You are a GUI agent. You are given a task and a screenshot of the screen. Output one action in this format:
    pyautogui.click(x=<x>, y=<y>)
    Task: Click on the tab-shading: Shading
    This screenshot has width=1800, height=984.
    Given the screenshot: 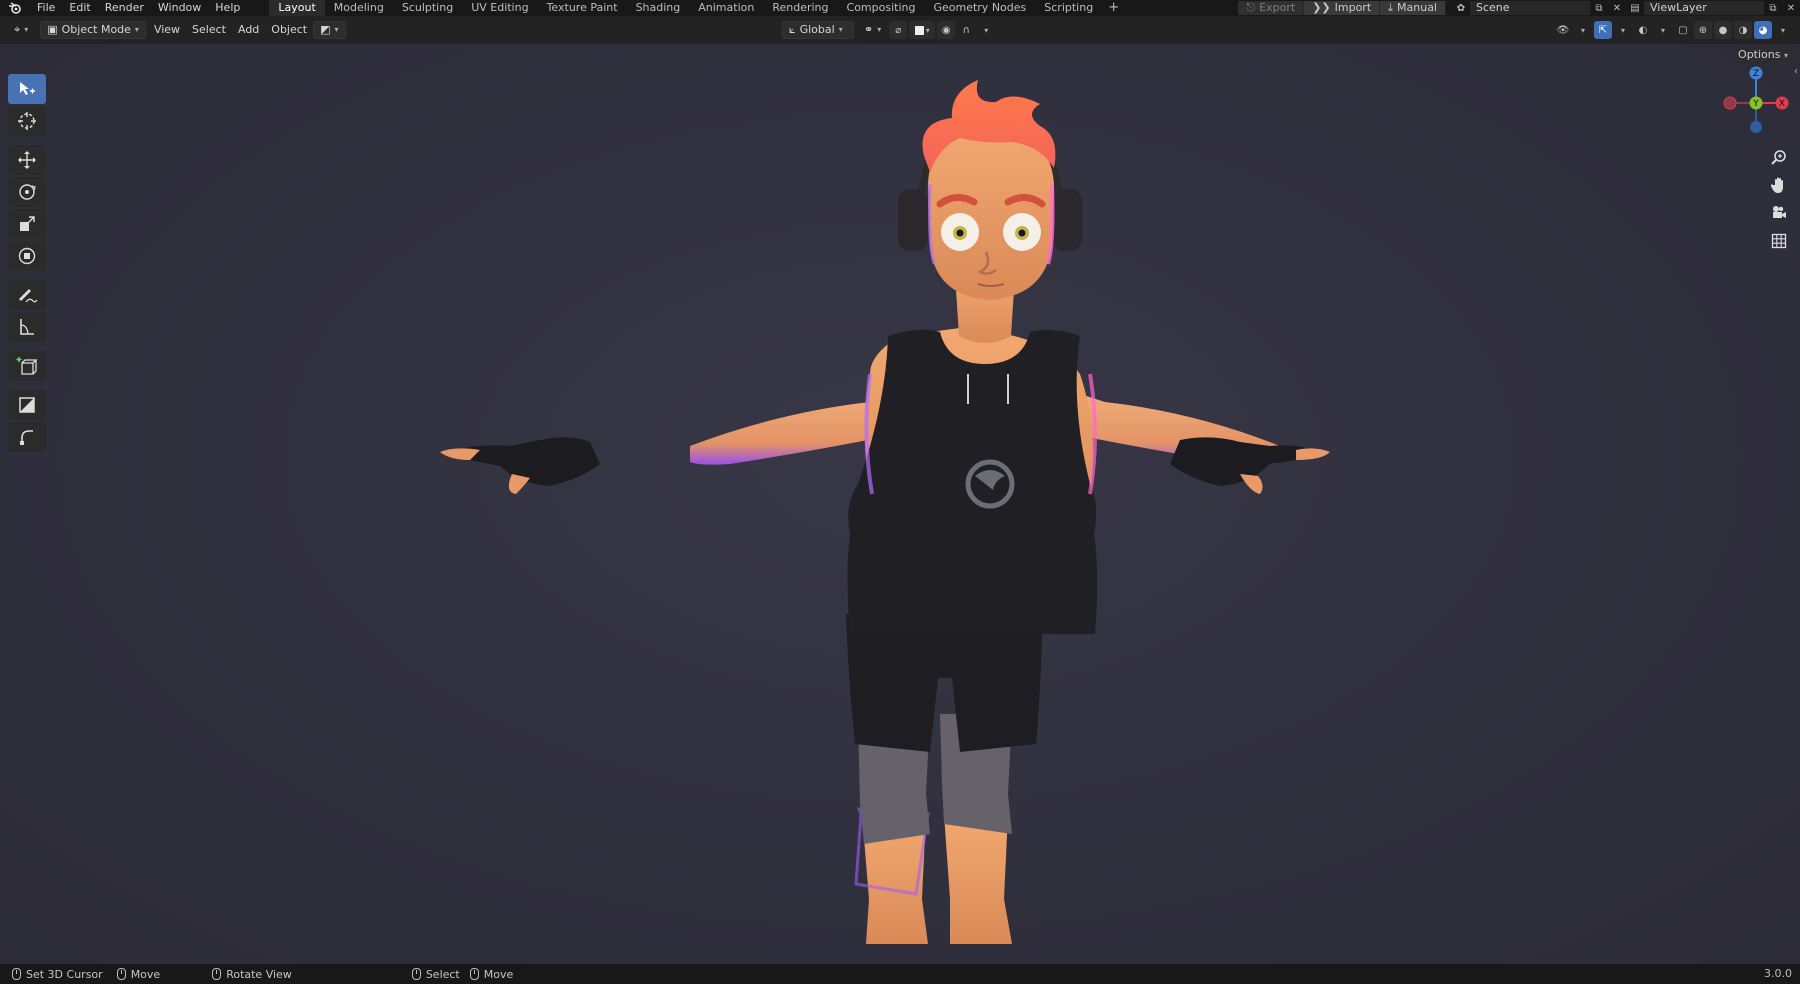 What is the action you would take?
    pyautogui.click(x=658, y=8)
    